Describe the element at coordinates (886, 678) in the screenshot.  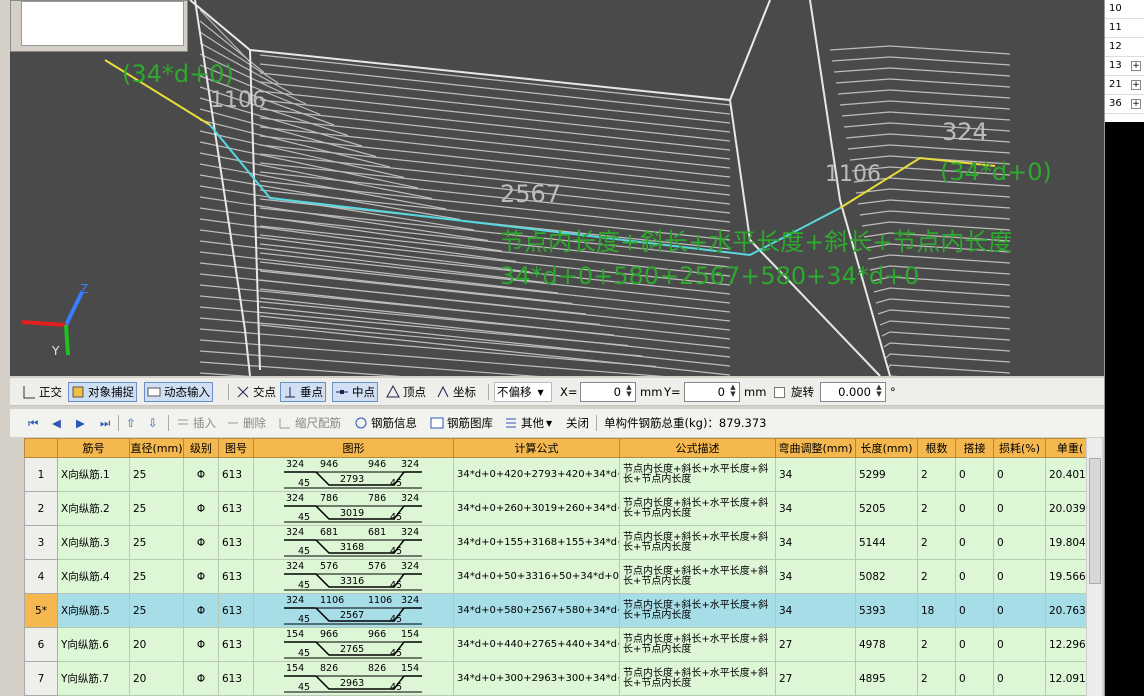
I see `cell-length: 4895` at that location.